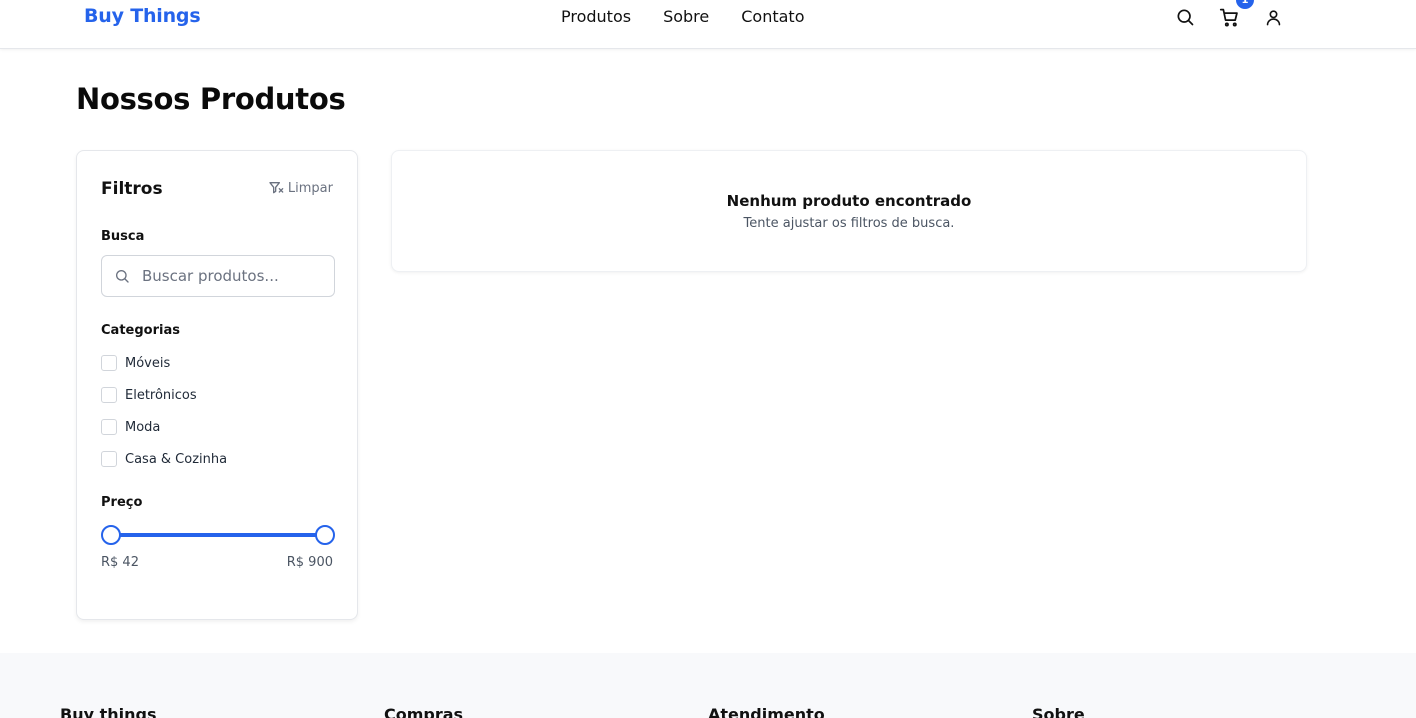  I want to click on price-label: Preço, so click(122, 502).